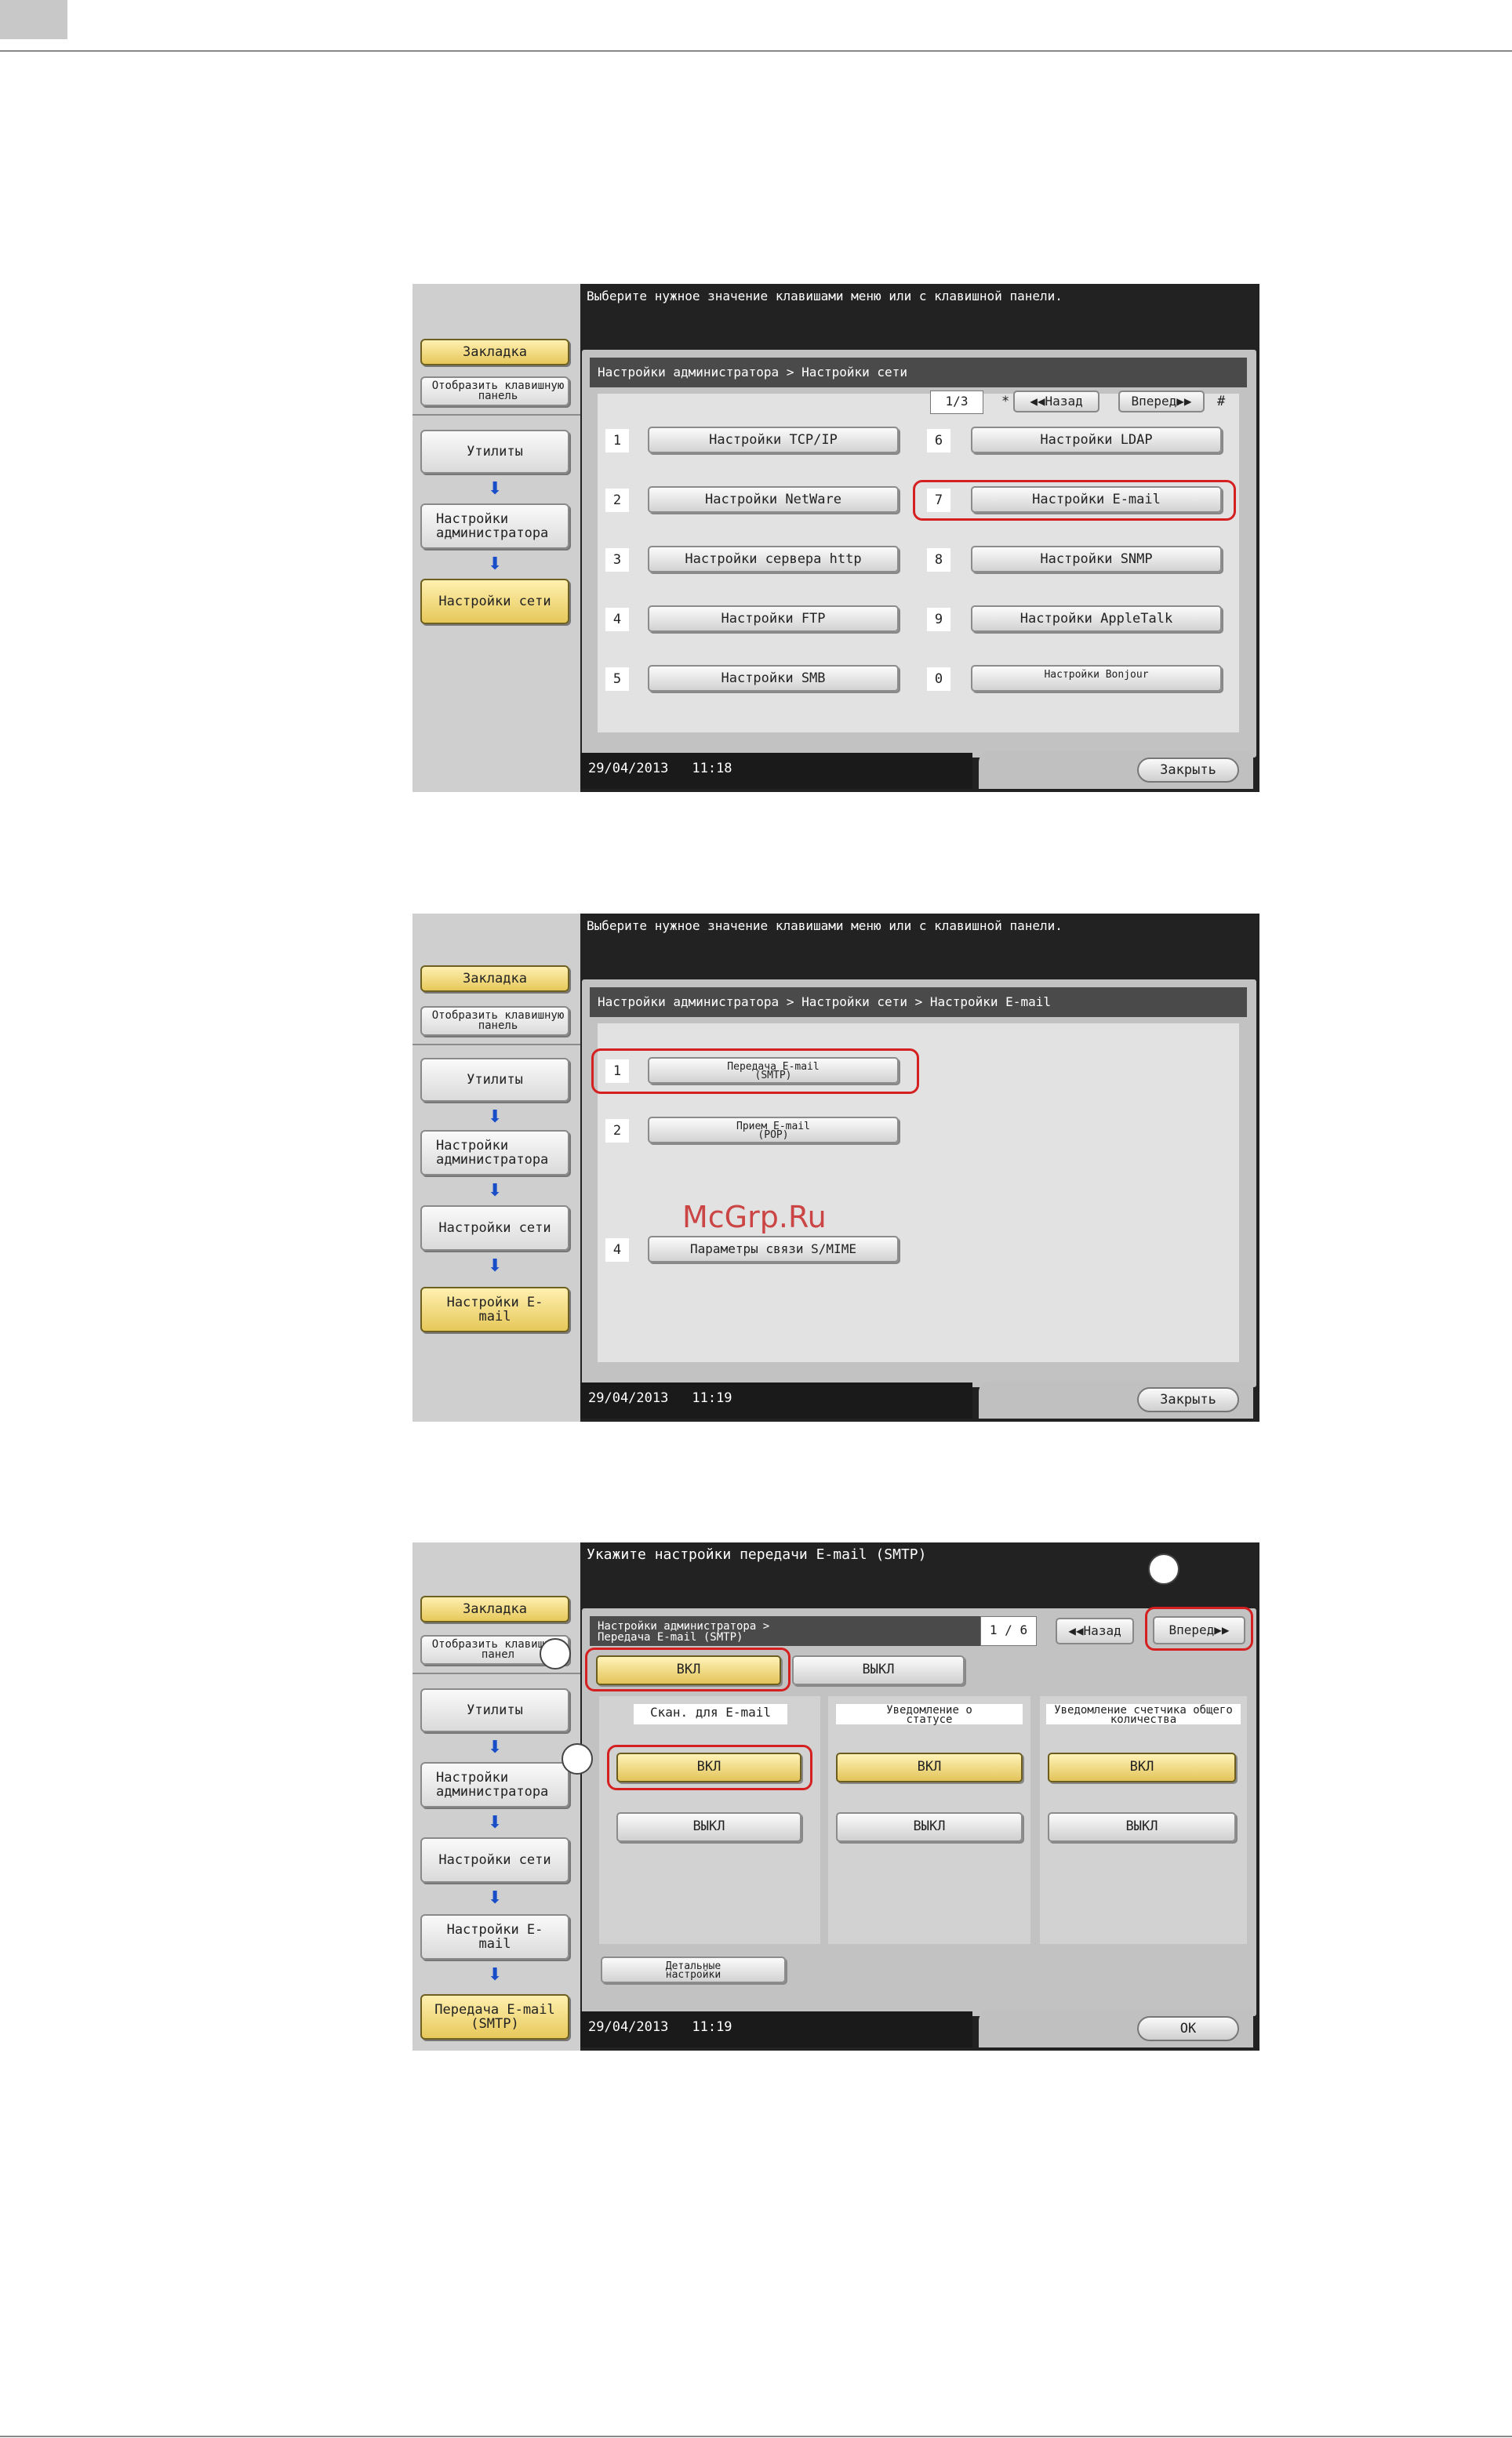 This screenshot has width=1512, height=2438. I want to click on ok-area: OK, so click(1116, 2029).